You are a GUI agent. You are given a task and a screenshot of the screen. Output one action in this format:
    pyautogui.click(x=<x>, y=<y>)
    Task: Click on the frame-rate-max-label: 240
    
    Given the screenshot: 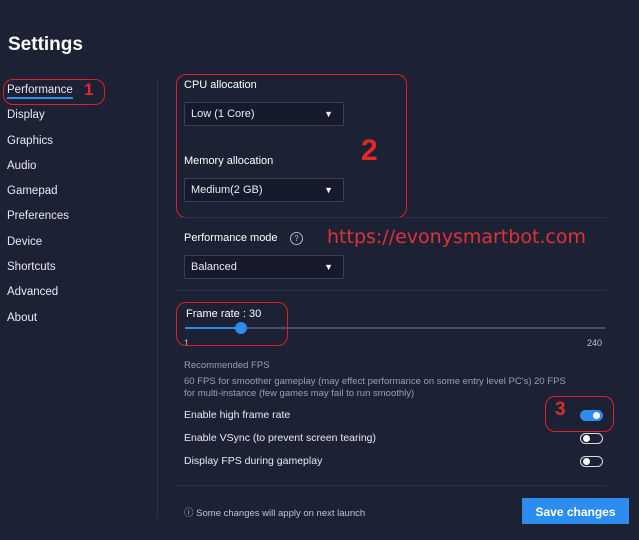 What is the action you would take?
    pyautogui.click(x=595, y=343)
    